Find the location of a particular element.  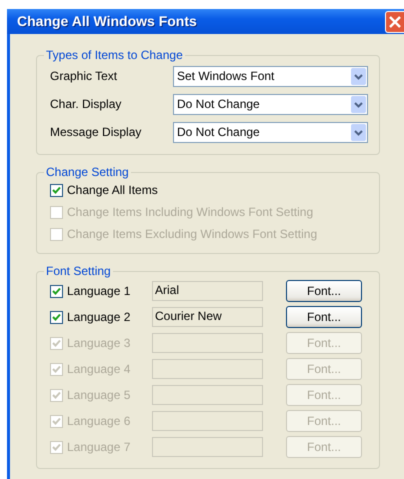

checkbox-label: Change All Items is located at coordinates (112, 190).